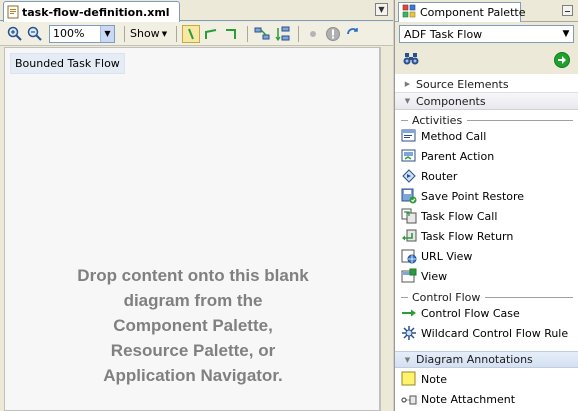 This screenshot has height=411, width=578. I want to click on palette-item-router: Router, so click(489, 176).